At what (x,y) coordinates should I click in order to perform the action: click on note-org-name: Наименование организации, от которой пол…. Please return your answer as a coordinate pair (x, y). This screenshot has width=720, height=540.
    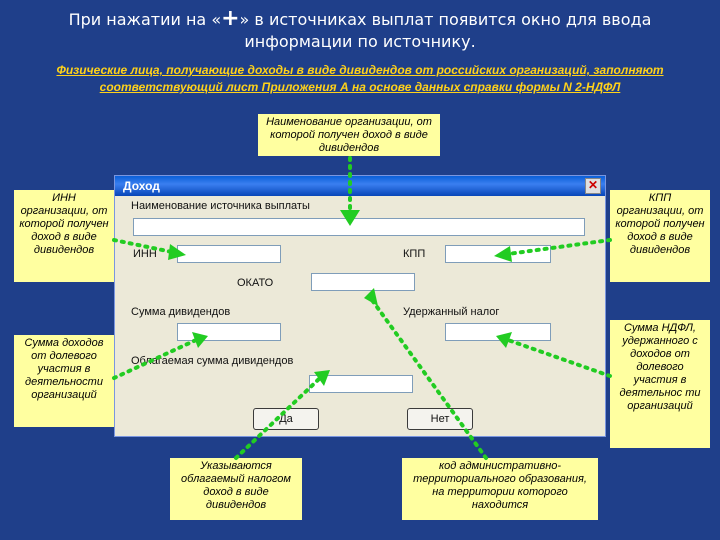
    Looking at the image, I should click on (349, 135).